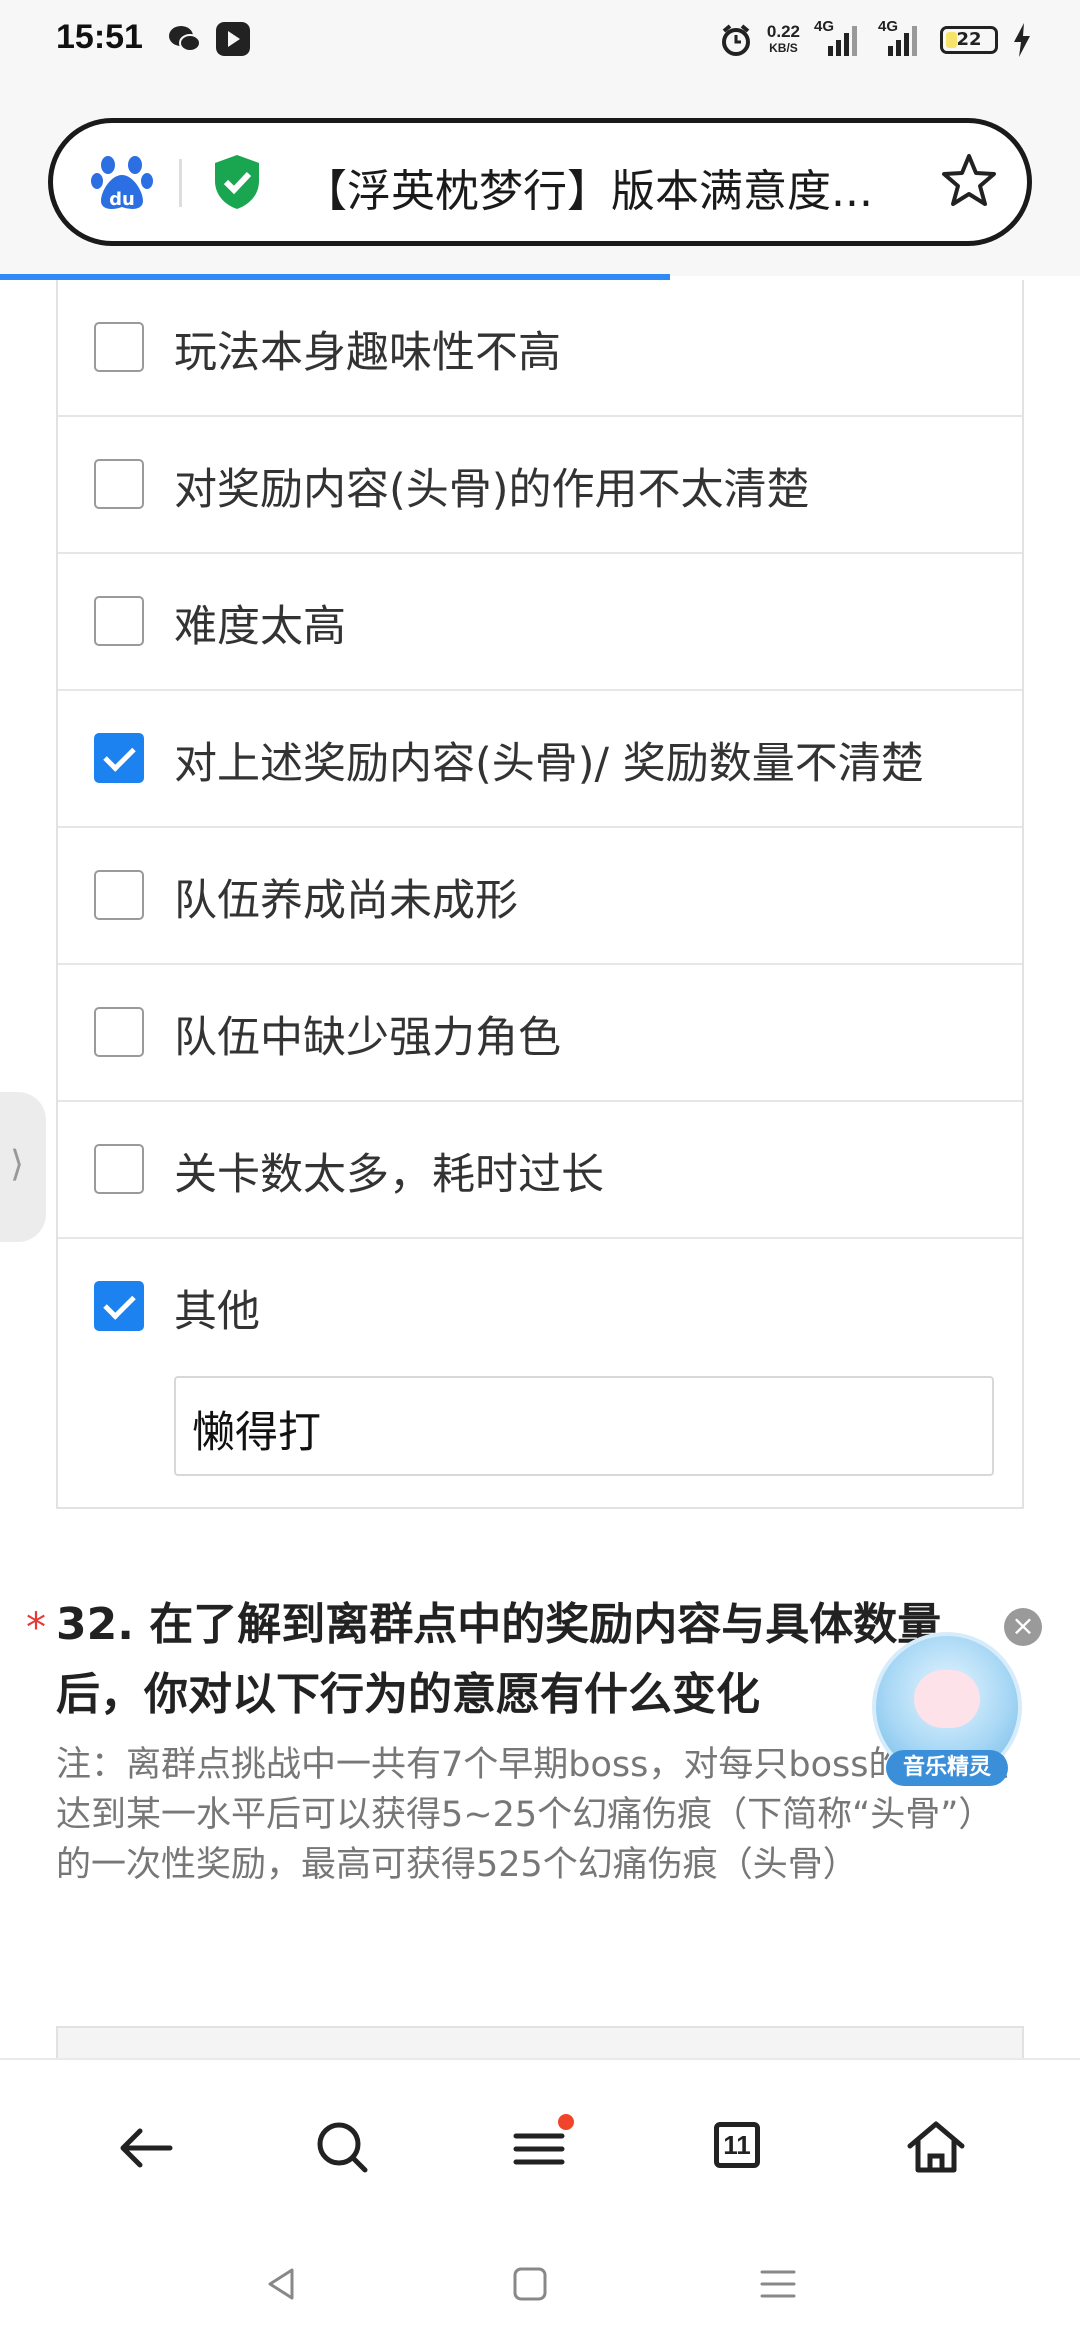  Describe the element at coordinates (146, 2148) in the screenshot. I see `back-arrow-icon` at that location.